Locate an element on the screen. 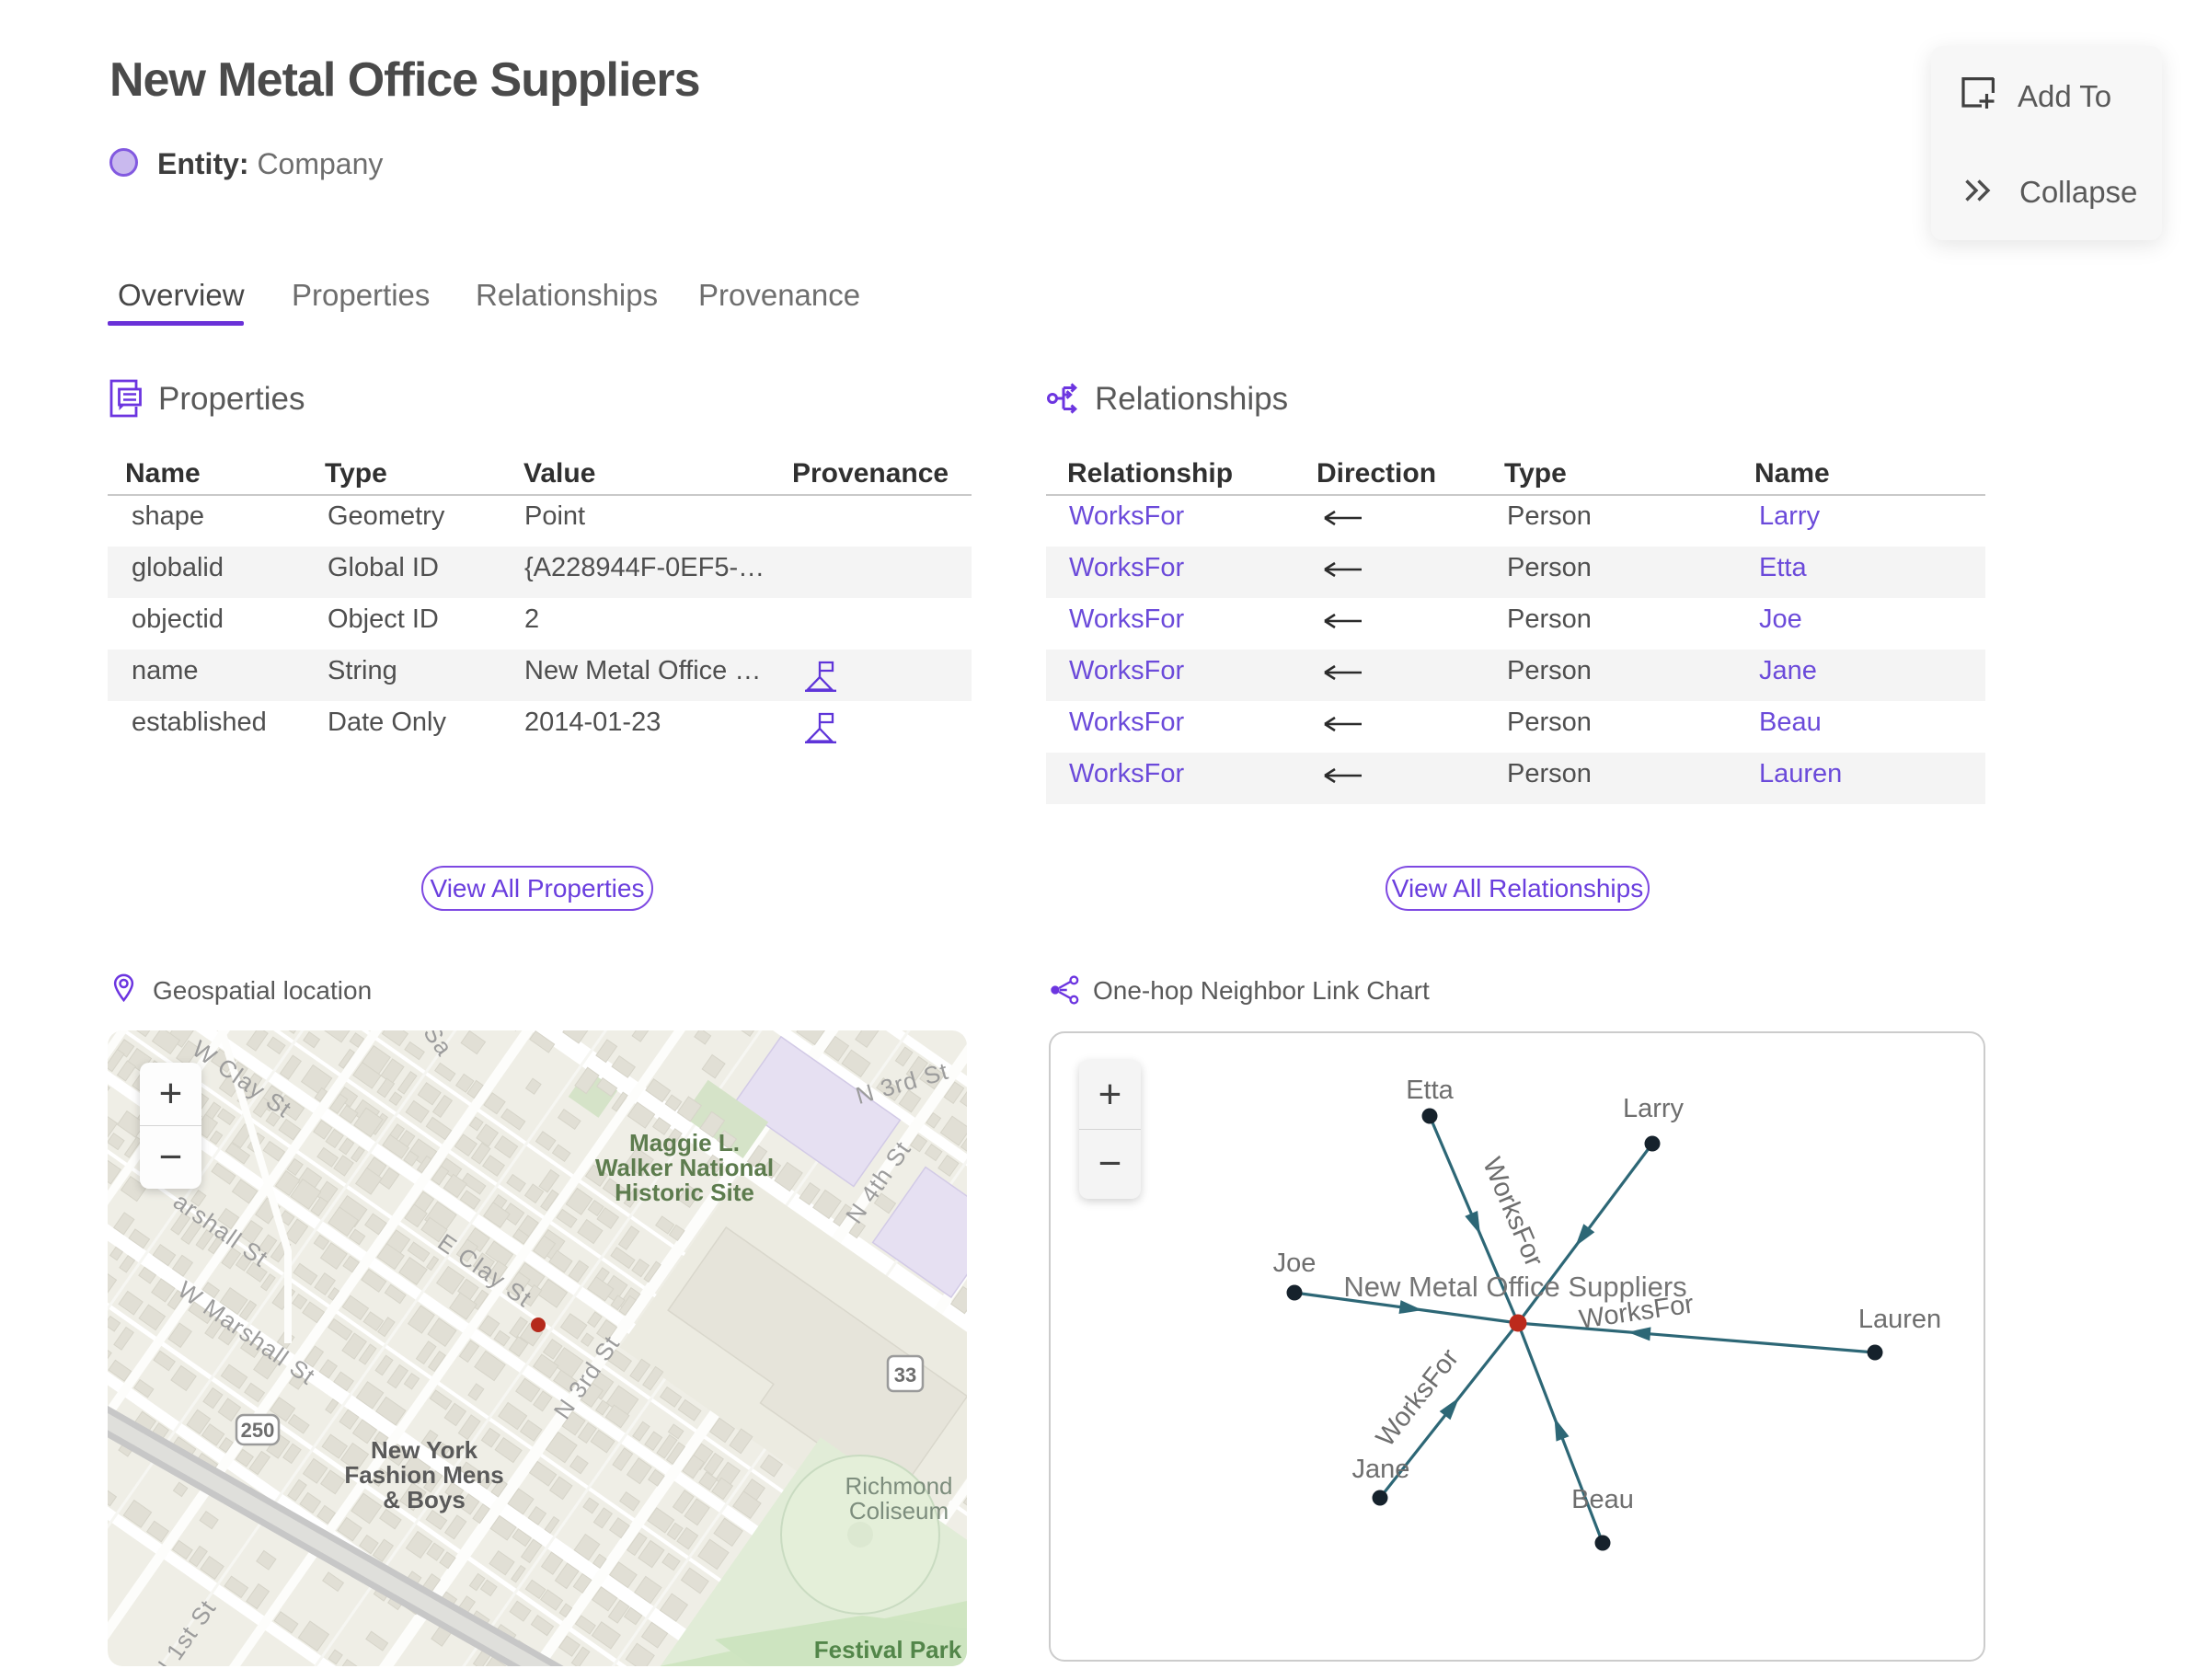 The width and height of the screenshot is (2208, 1680). svg-text: 33 is located at coordinates (905, 1375).